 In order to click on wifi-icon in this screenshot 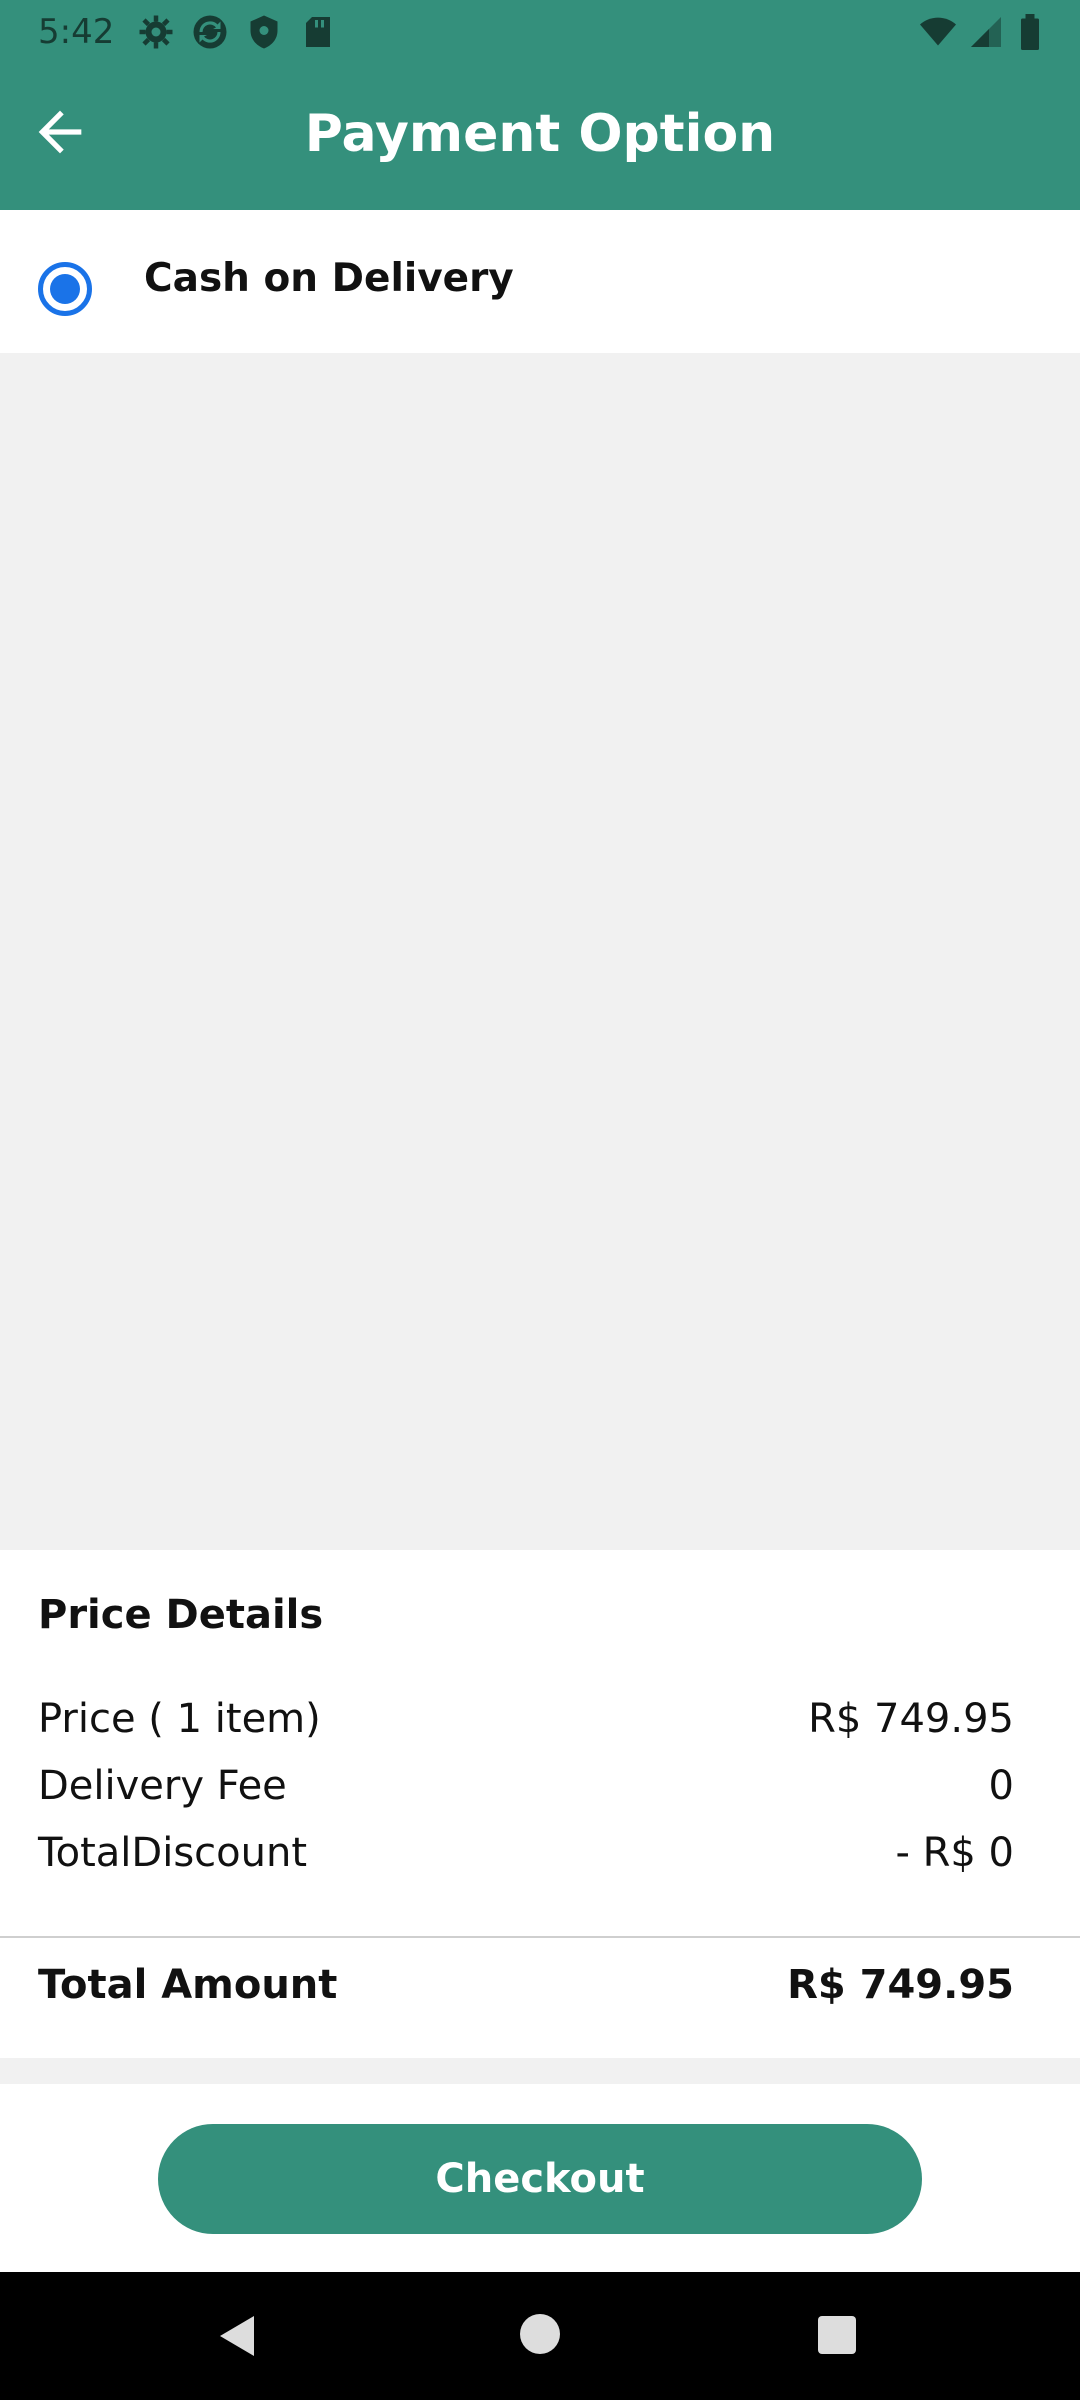, I will do `click(937, 32)`.